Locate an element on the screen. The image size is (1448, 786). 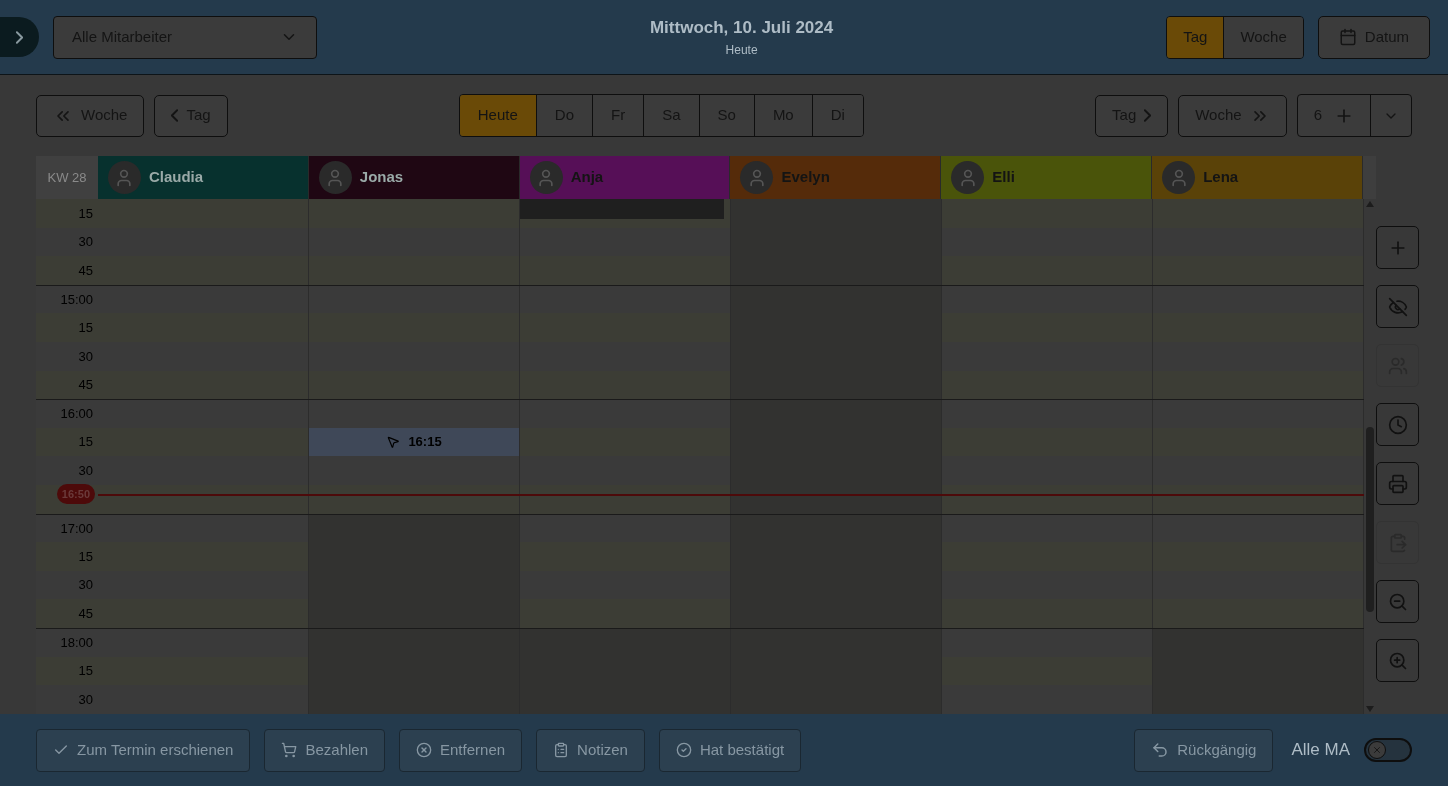
close-icon is located at coordinates (1377, 750).